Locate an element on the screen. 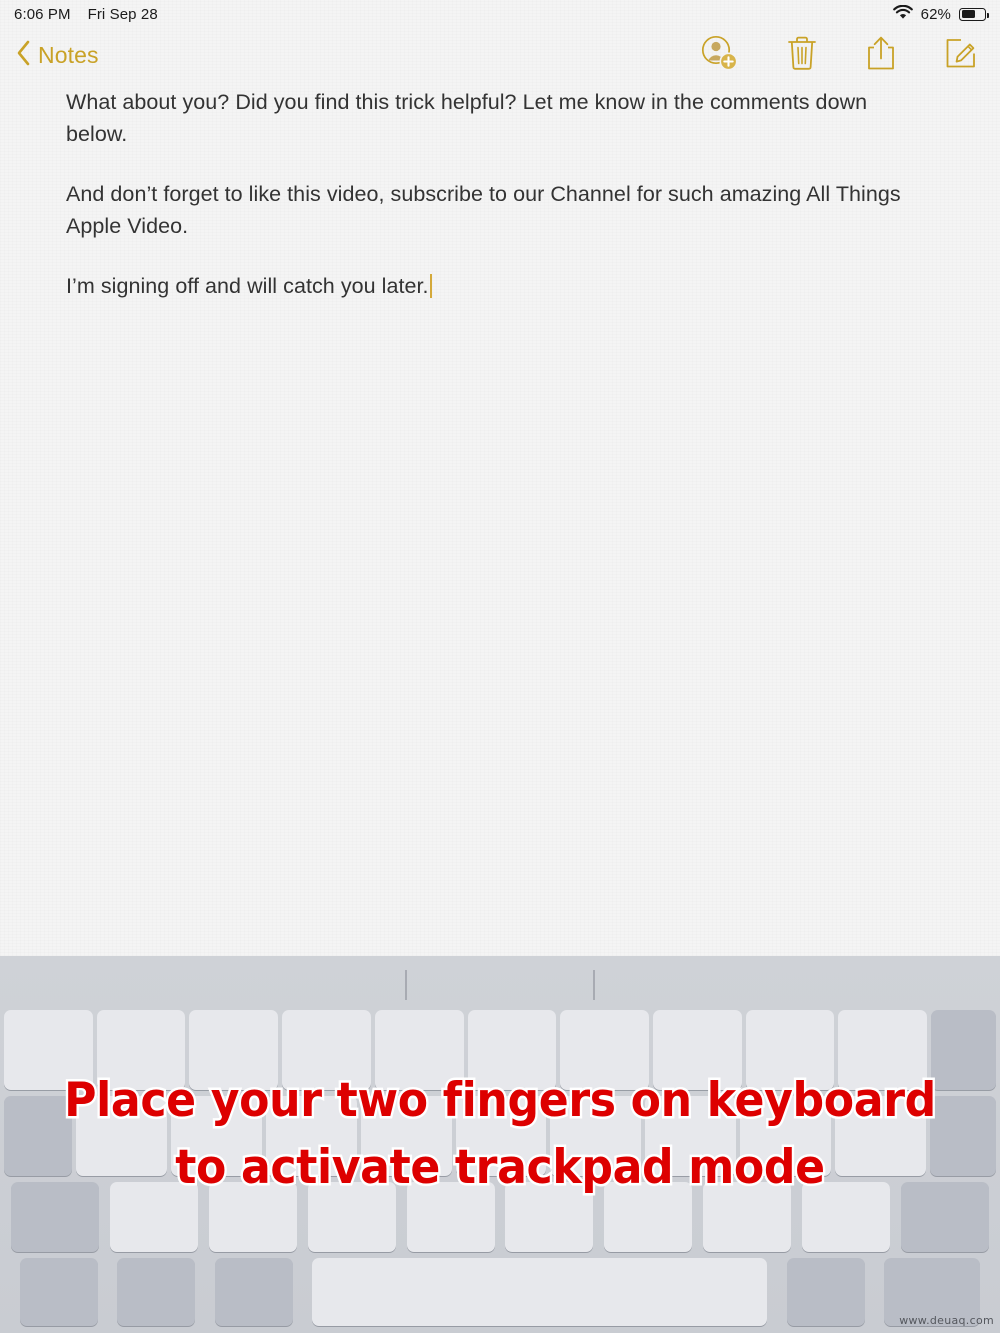  battery-icon is located at coordinates (974, 14).